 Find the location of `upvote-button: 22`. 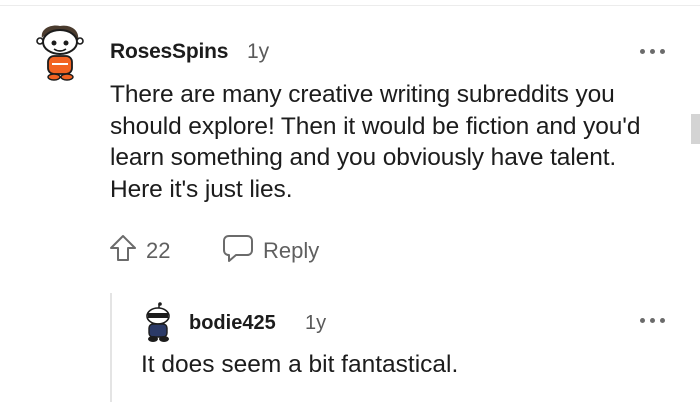

upvote-button: 22 is located at coordinates (139, 251).